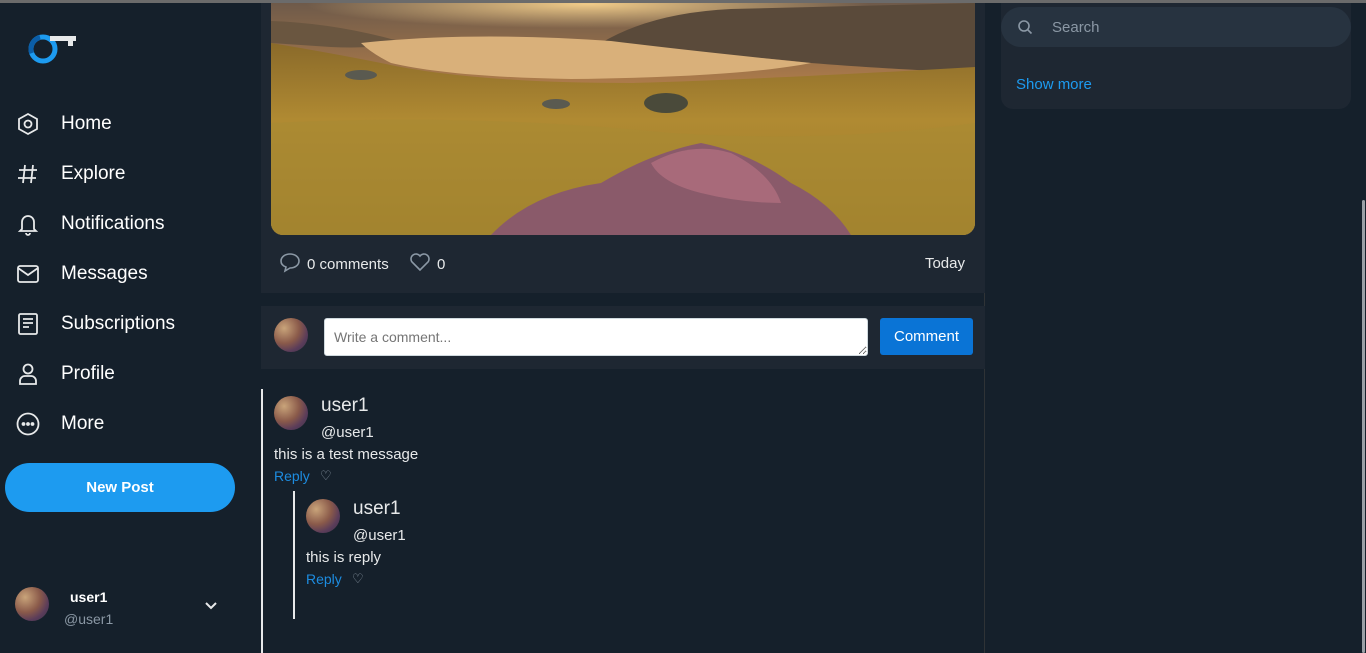  Describe the element at coordinates (348, 264) in the screenshot. I see `comments-count: 0 comments` at that location.